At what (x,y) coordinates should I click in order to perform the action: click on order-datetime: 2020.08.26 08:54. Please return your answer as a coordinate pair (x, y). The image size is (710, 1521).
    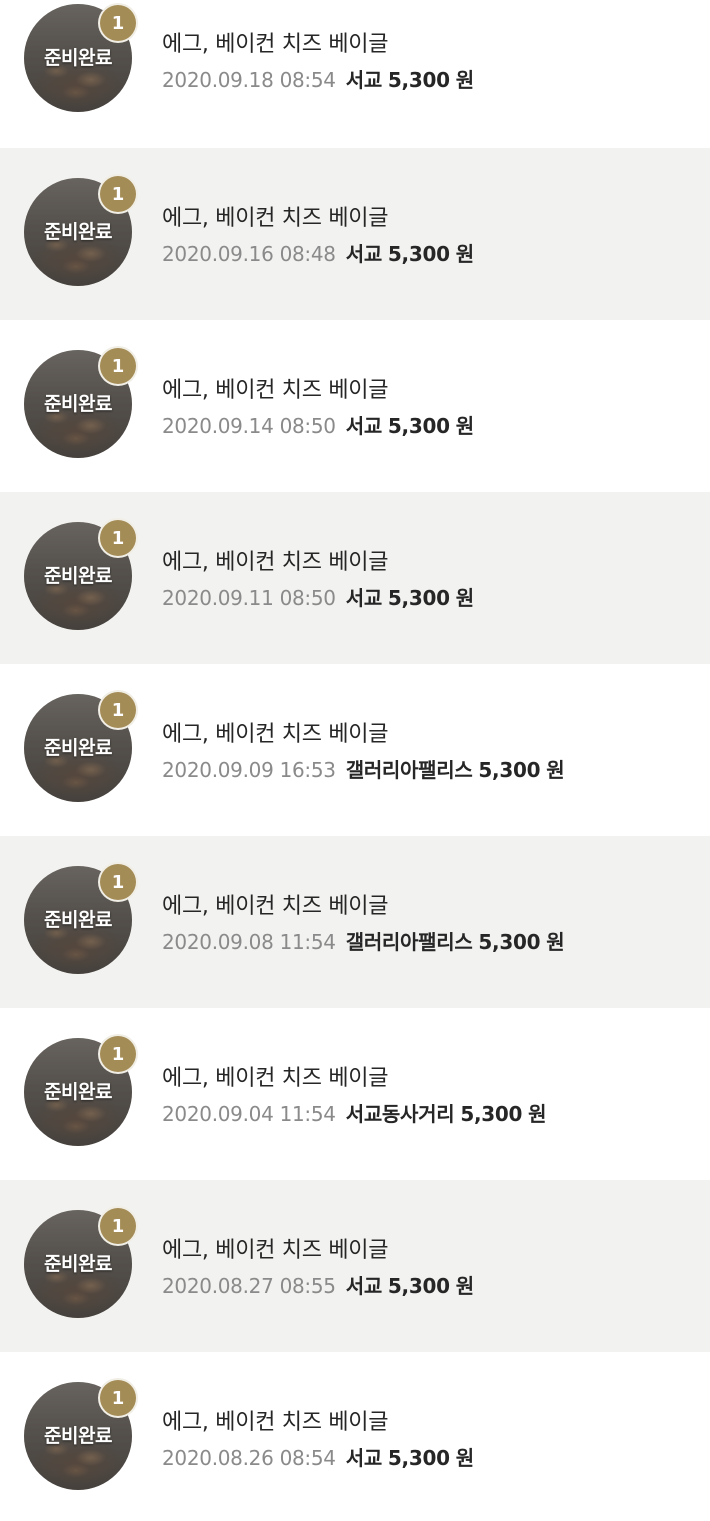
    Looking at the image, I should click on (249, 1458).